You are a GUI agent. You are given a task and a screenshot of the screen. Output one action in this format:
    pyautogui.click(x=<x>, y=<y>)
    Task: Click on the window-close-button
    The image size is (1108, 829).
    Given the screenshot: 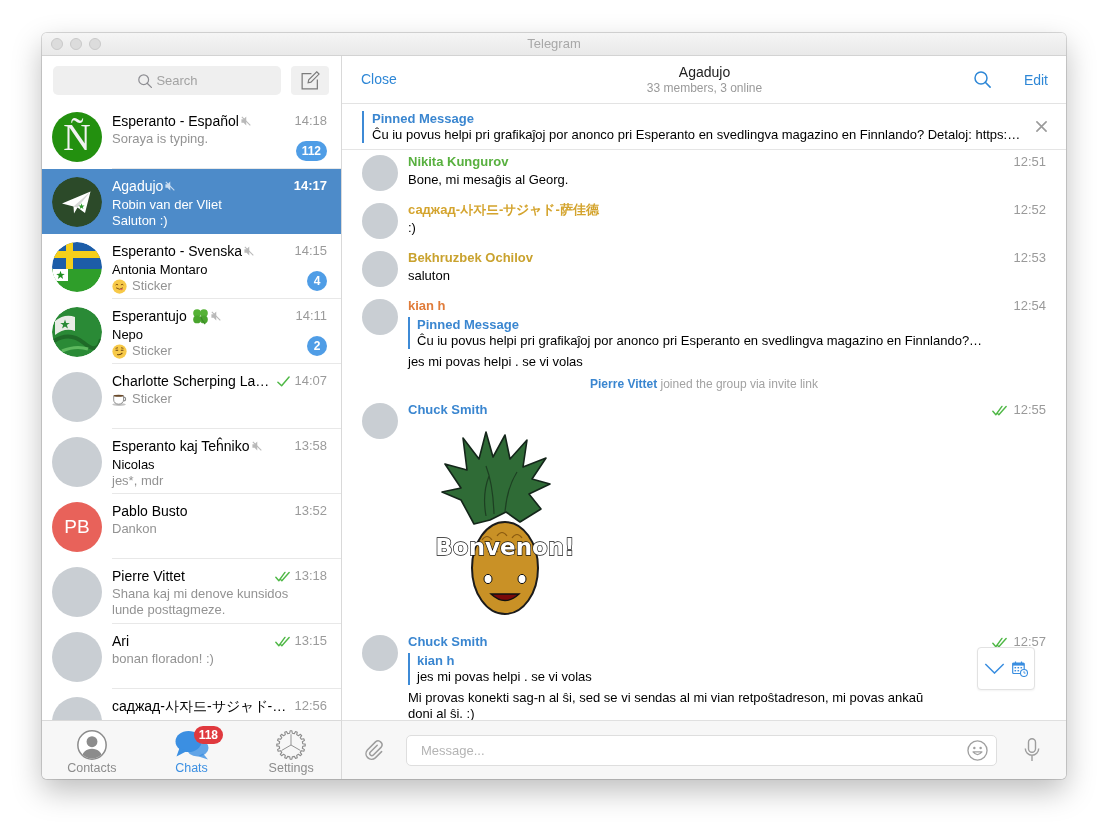 What is the action you would take?
    pyautogui.click(x=57, y=44)
    